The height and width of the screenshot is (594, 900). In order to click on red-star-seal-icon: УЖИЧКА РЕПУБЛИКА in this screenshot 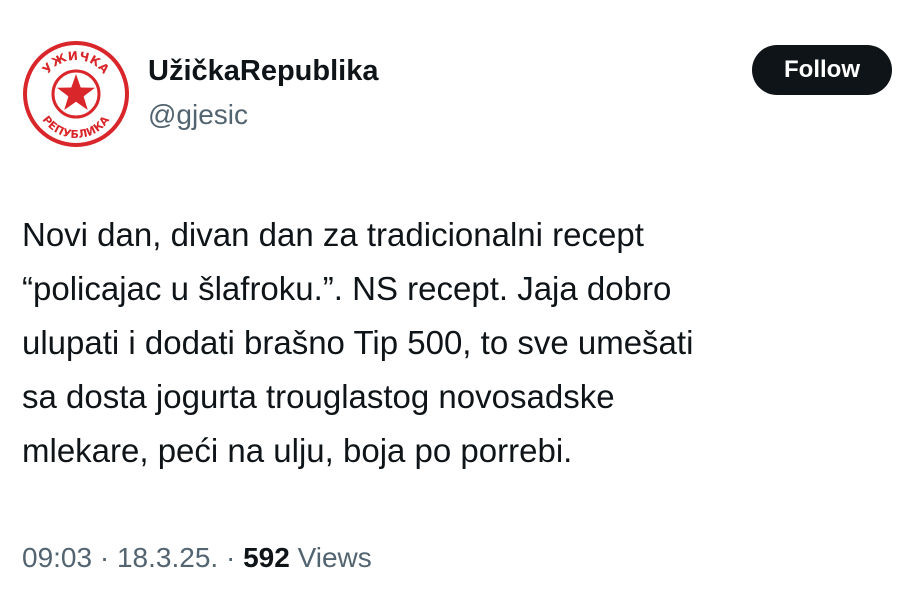, I will do `click(76, 94)`.